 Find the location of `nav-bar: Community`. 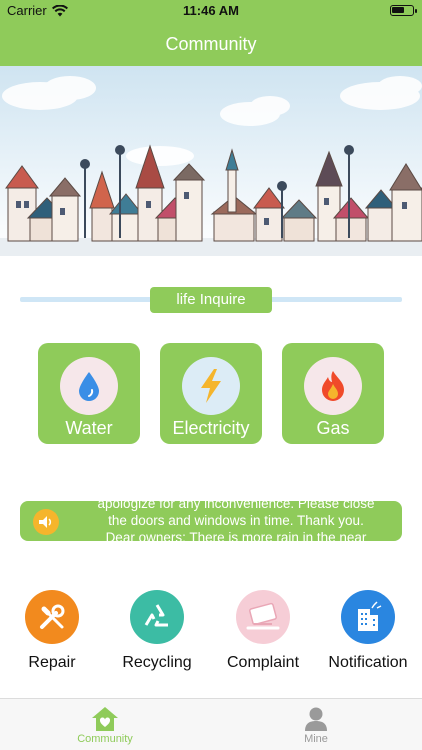

nav-bar: Community is located at coordinates (211, 44).